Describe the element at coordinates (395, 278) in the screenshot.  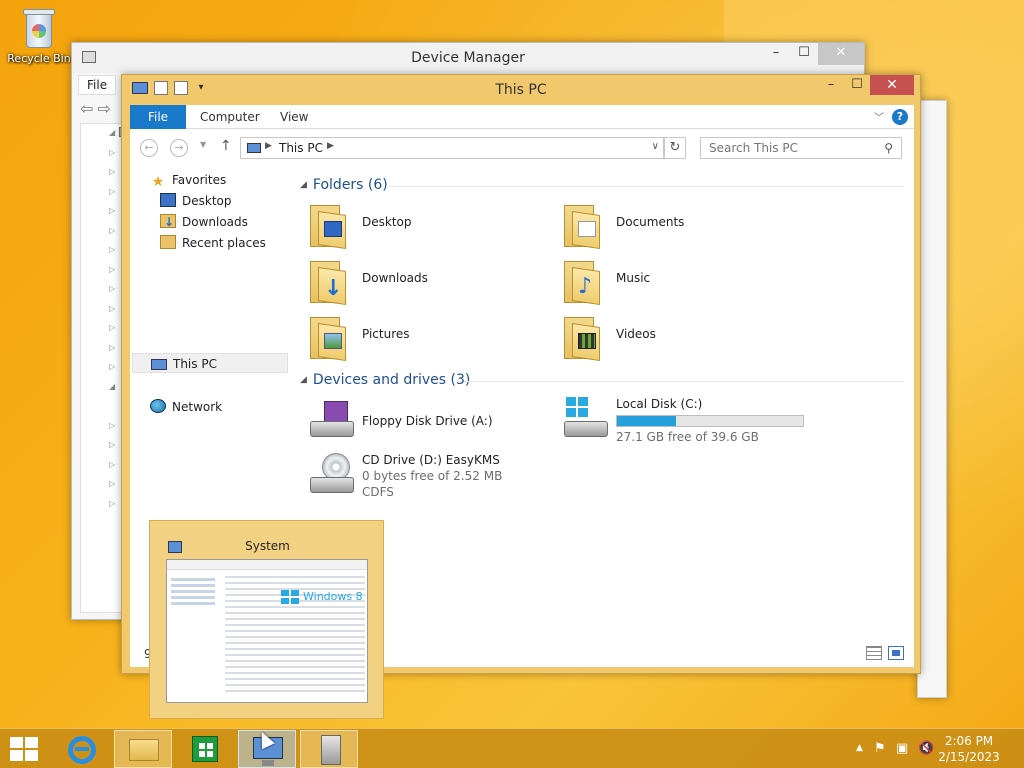
I see `folder-label: Downloads` at that location.